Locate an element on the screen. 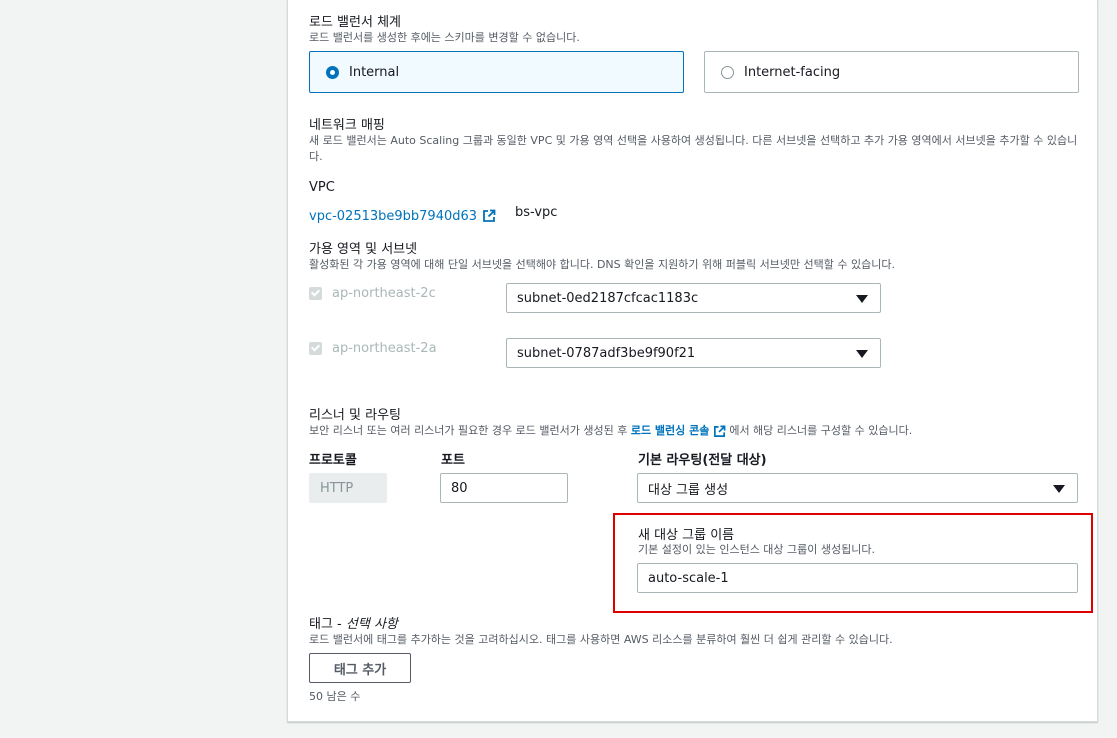 The width and height of the screenshot is (1117, 738). tags-title: 태그 - 선택 사항 is located at coordinates (353, 622).